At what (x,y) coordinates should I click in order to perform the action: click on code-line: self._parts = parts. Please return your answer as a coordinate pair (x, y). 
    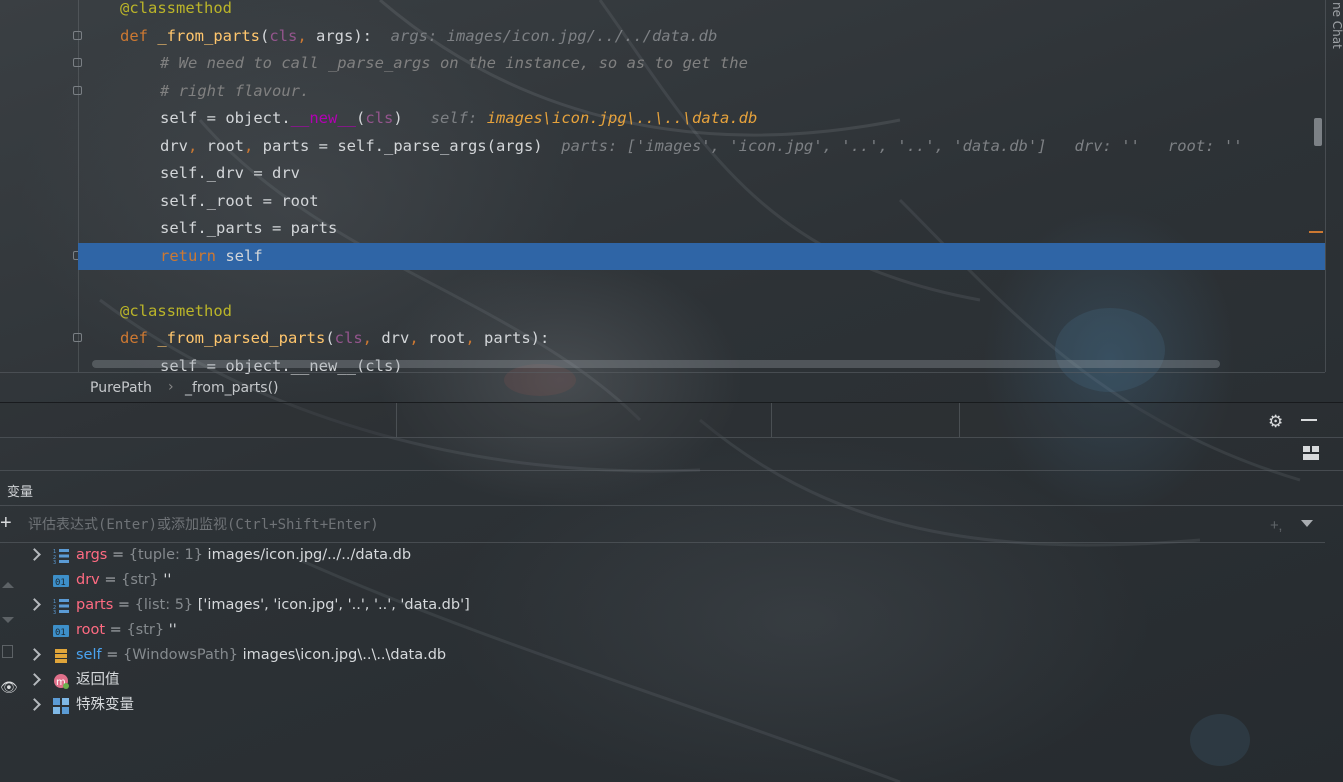
    Looking at the image, I should click on (662, 228).